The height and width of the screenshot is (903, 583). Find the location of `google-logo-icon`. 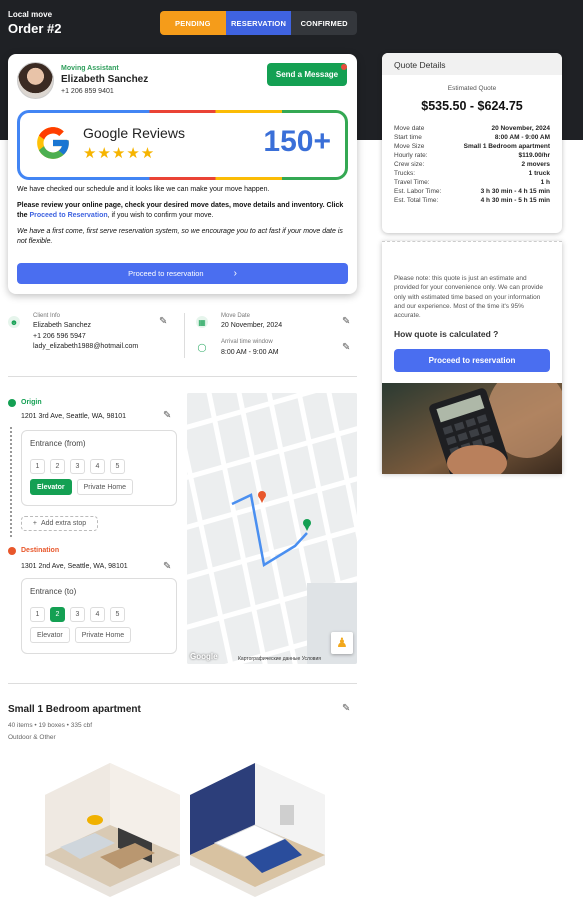

google-logo-icon is located at coordinates (53, 143).